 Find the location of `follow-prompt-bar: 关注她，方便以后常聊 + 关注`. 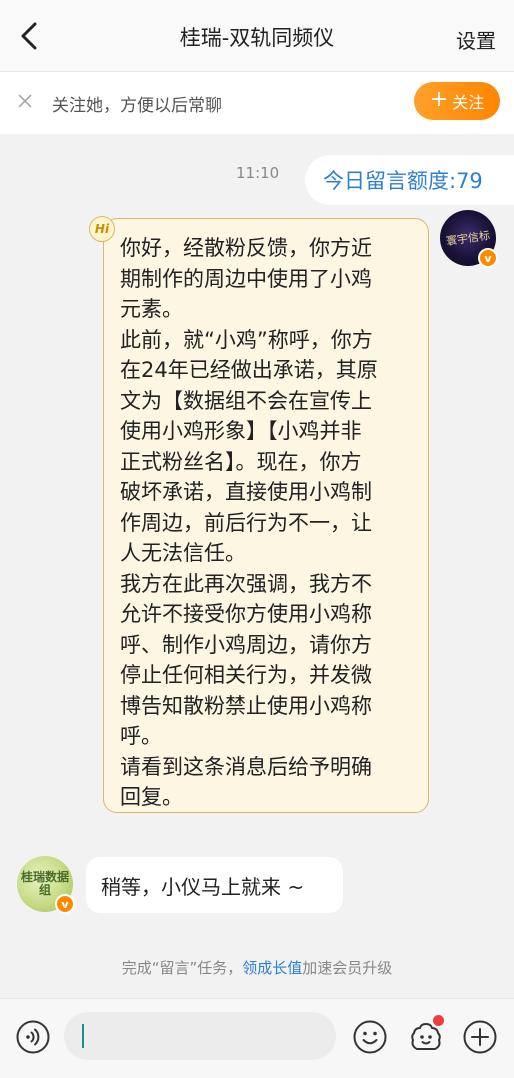

follow-prompt-bar: 关注她，方便以后常聊 + 关注 is located at coordinates (257, 103).